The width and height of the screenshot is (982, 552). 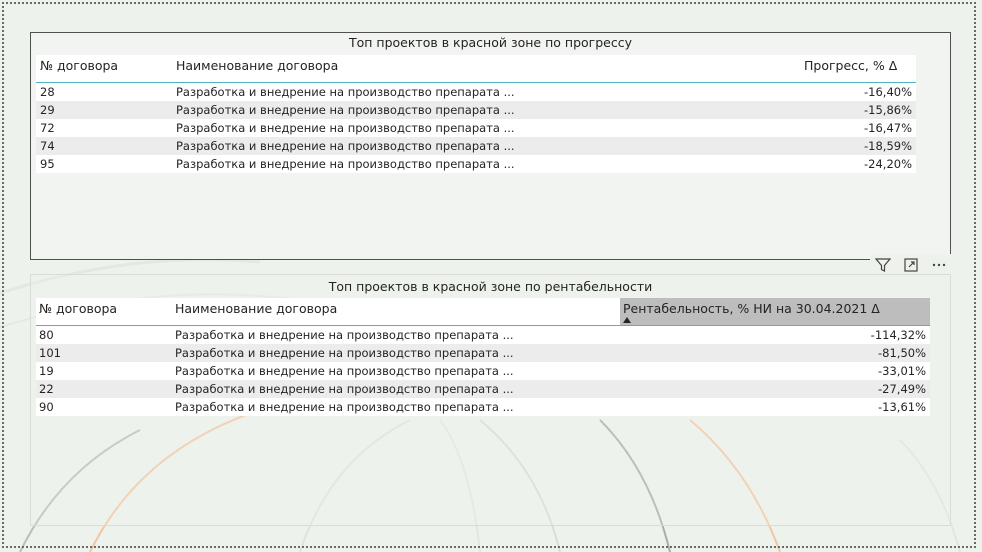 I want to click on cell-progress: -18,59%, so click(x=888, y=146).